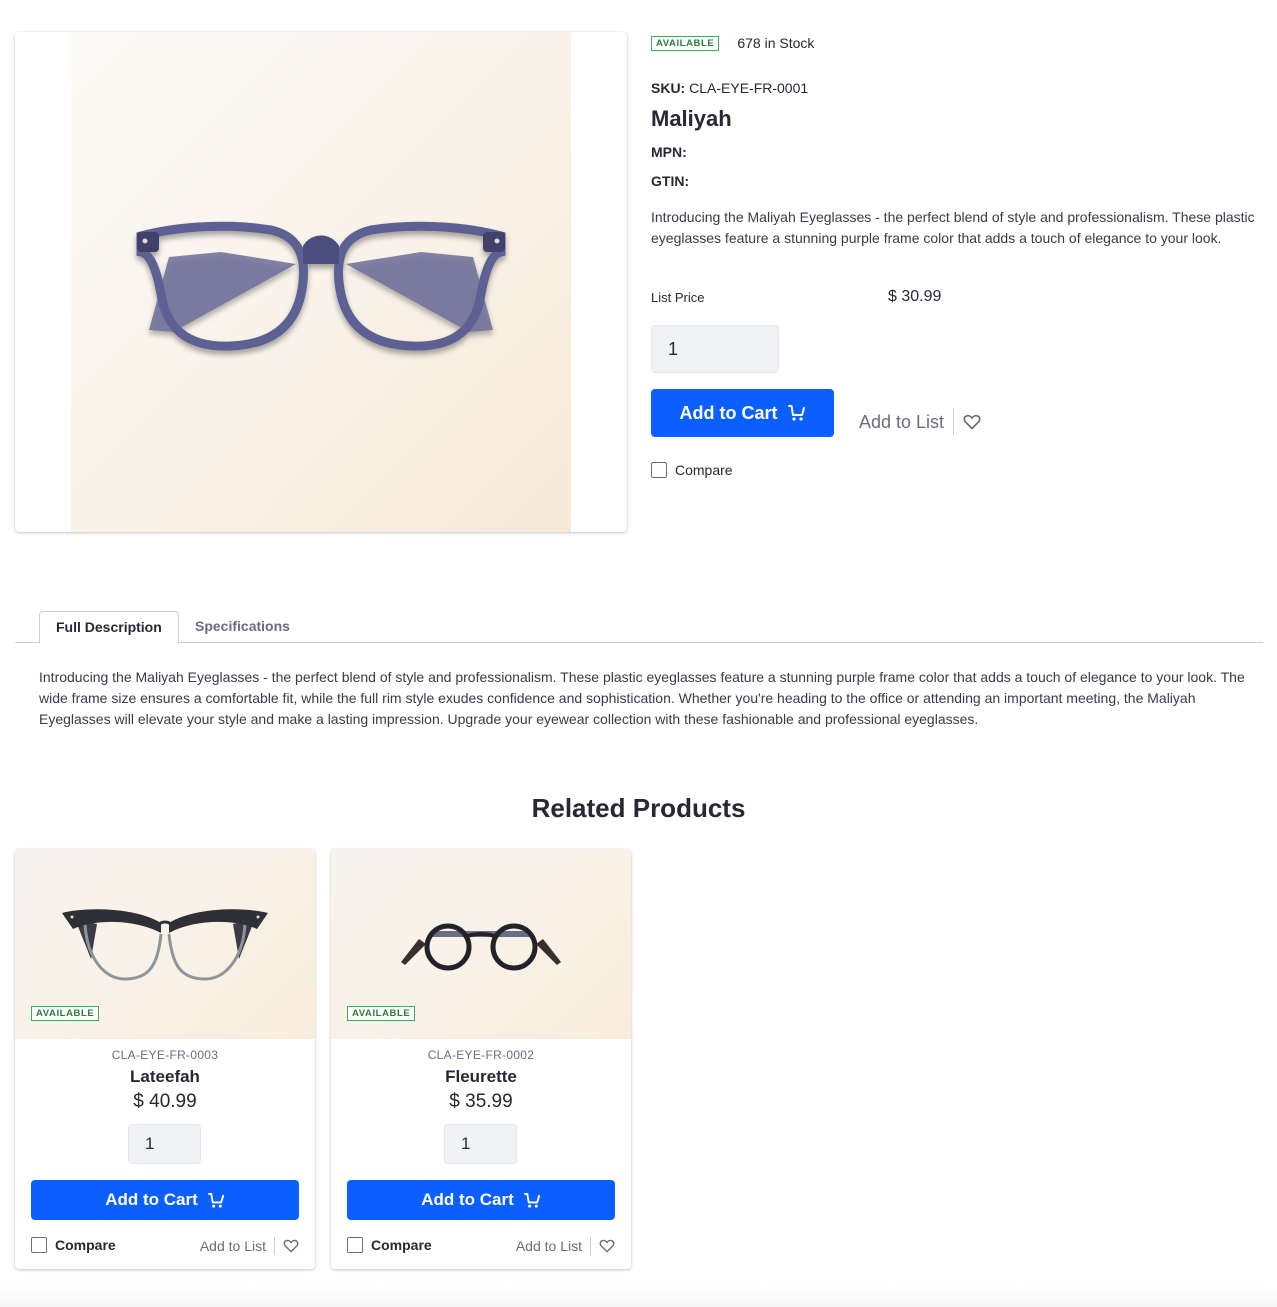  What do you see at coordinates (732, 43) in the screenshot?
I see `stock-row: AVAILABLE 678 in Stock` at bounding box center [732, 43].